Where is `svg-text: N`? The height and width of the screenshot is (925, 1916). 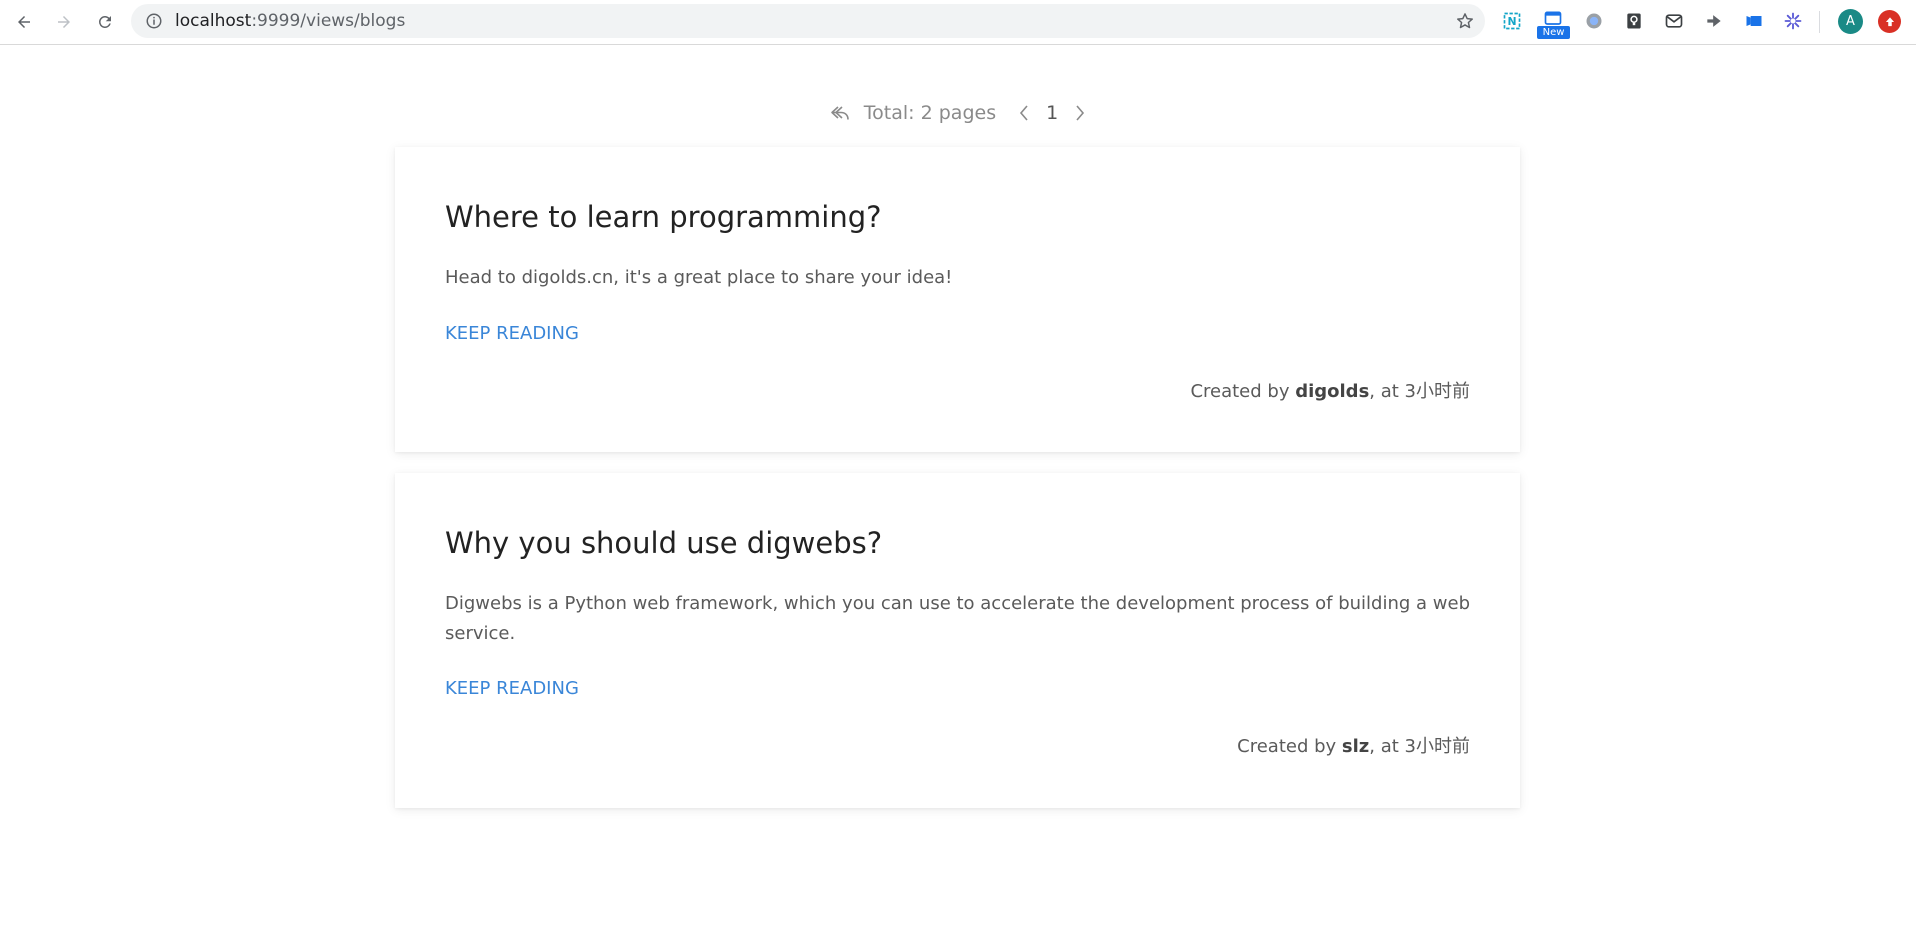 svg-text: N is located at coordinates (1511, 21).